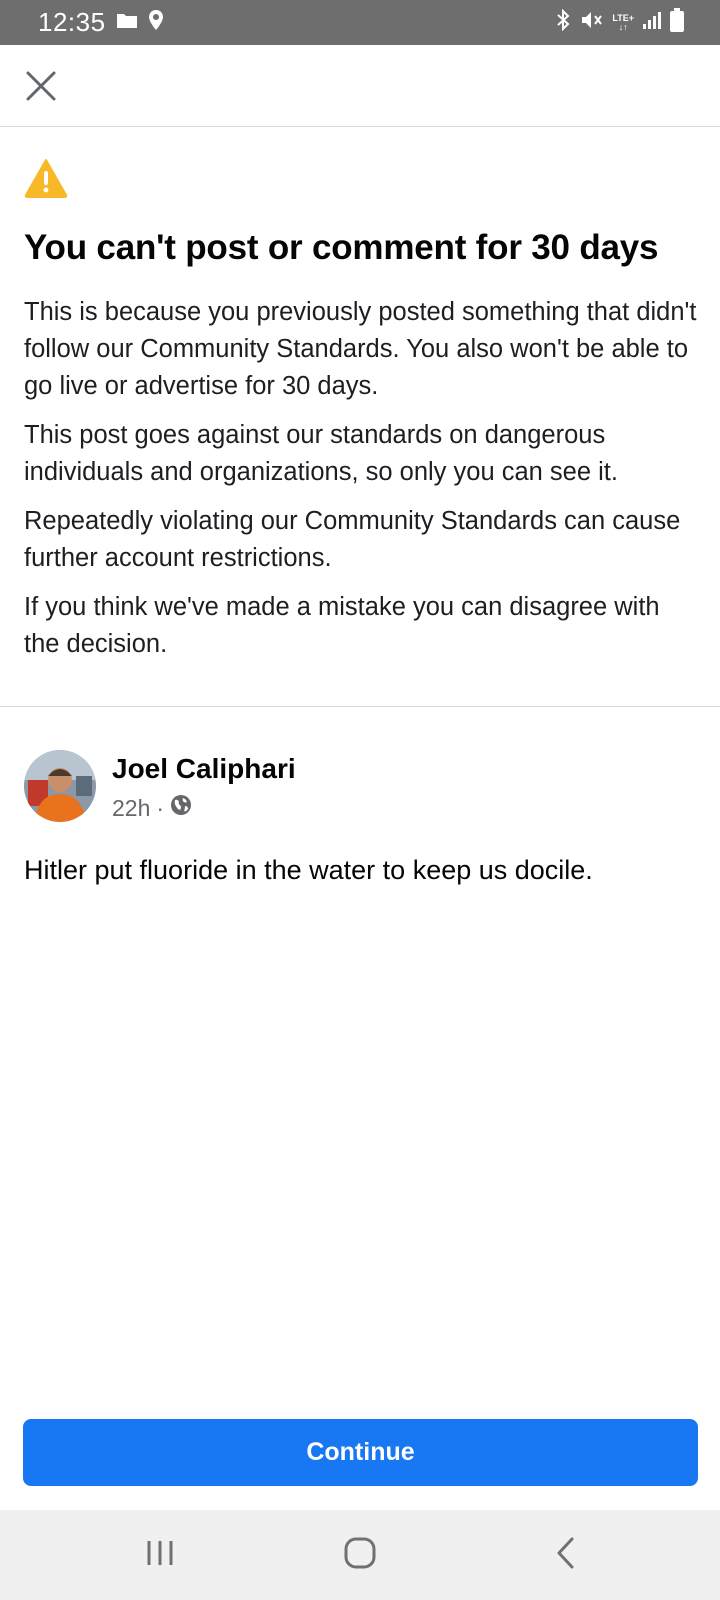 The image size is (720, 1600). I want to click on recents-button, so click(160, 1555).